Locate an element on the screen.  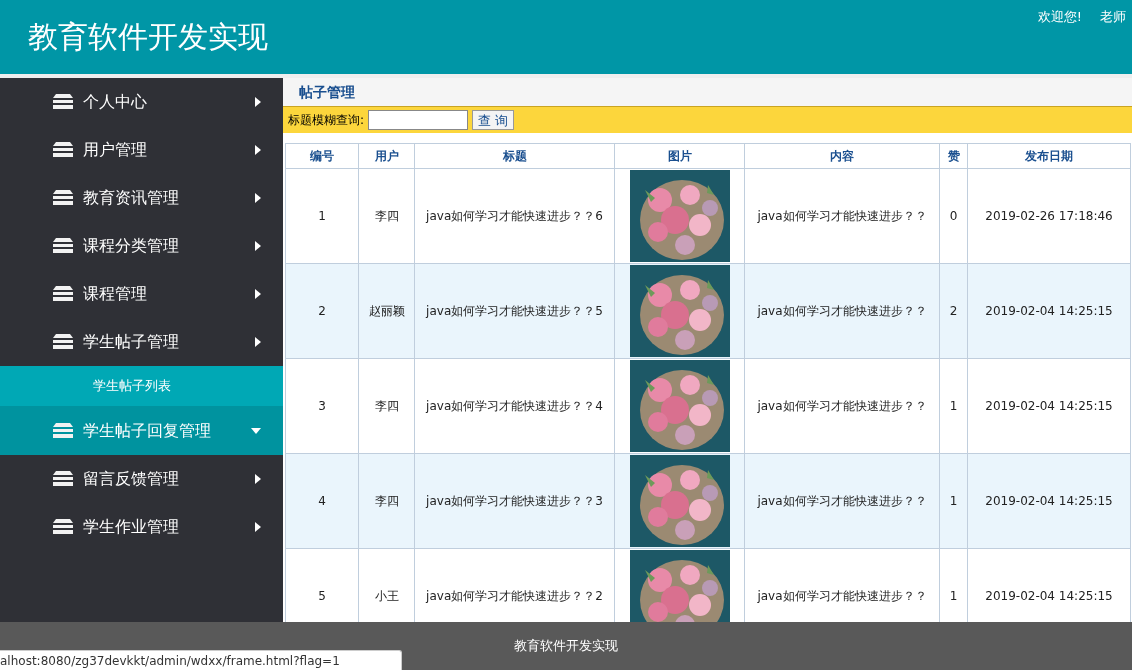
sidebar-label: 留言反馈管理 is located at coordinates (131, 479).